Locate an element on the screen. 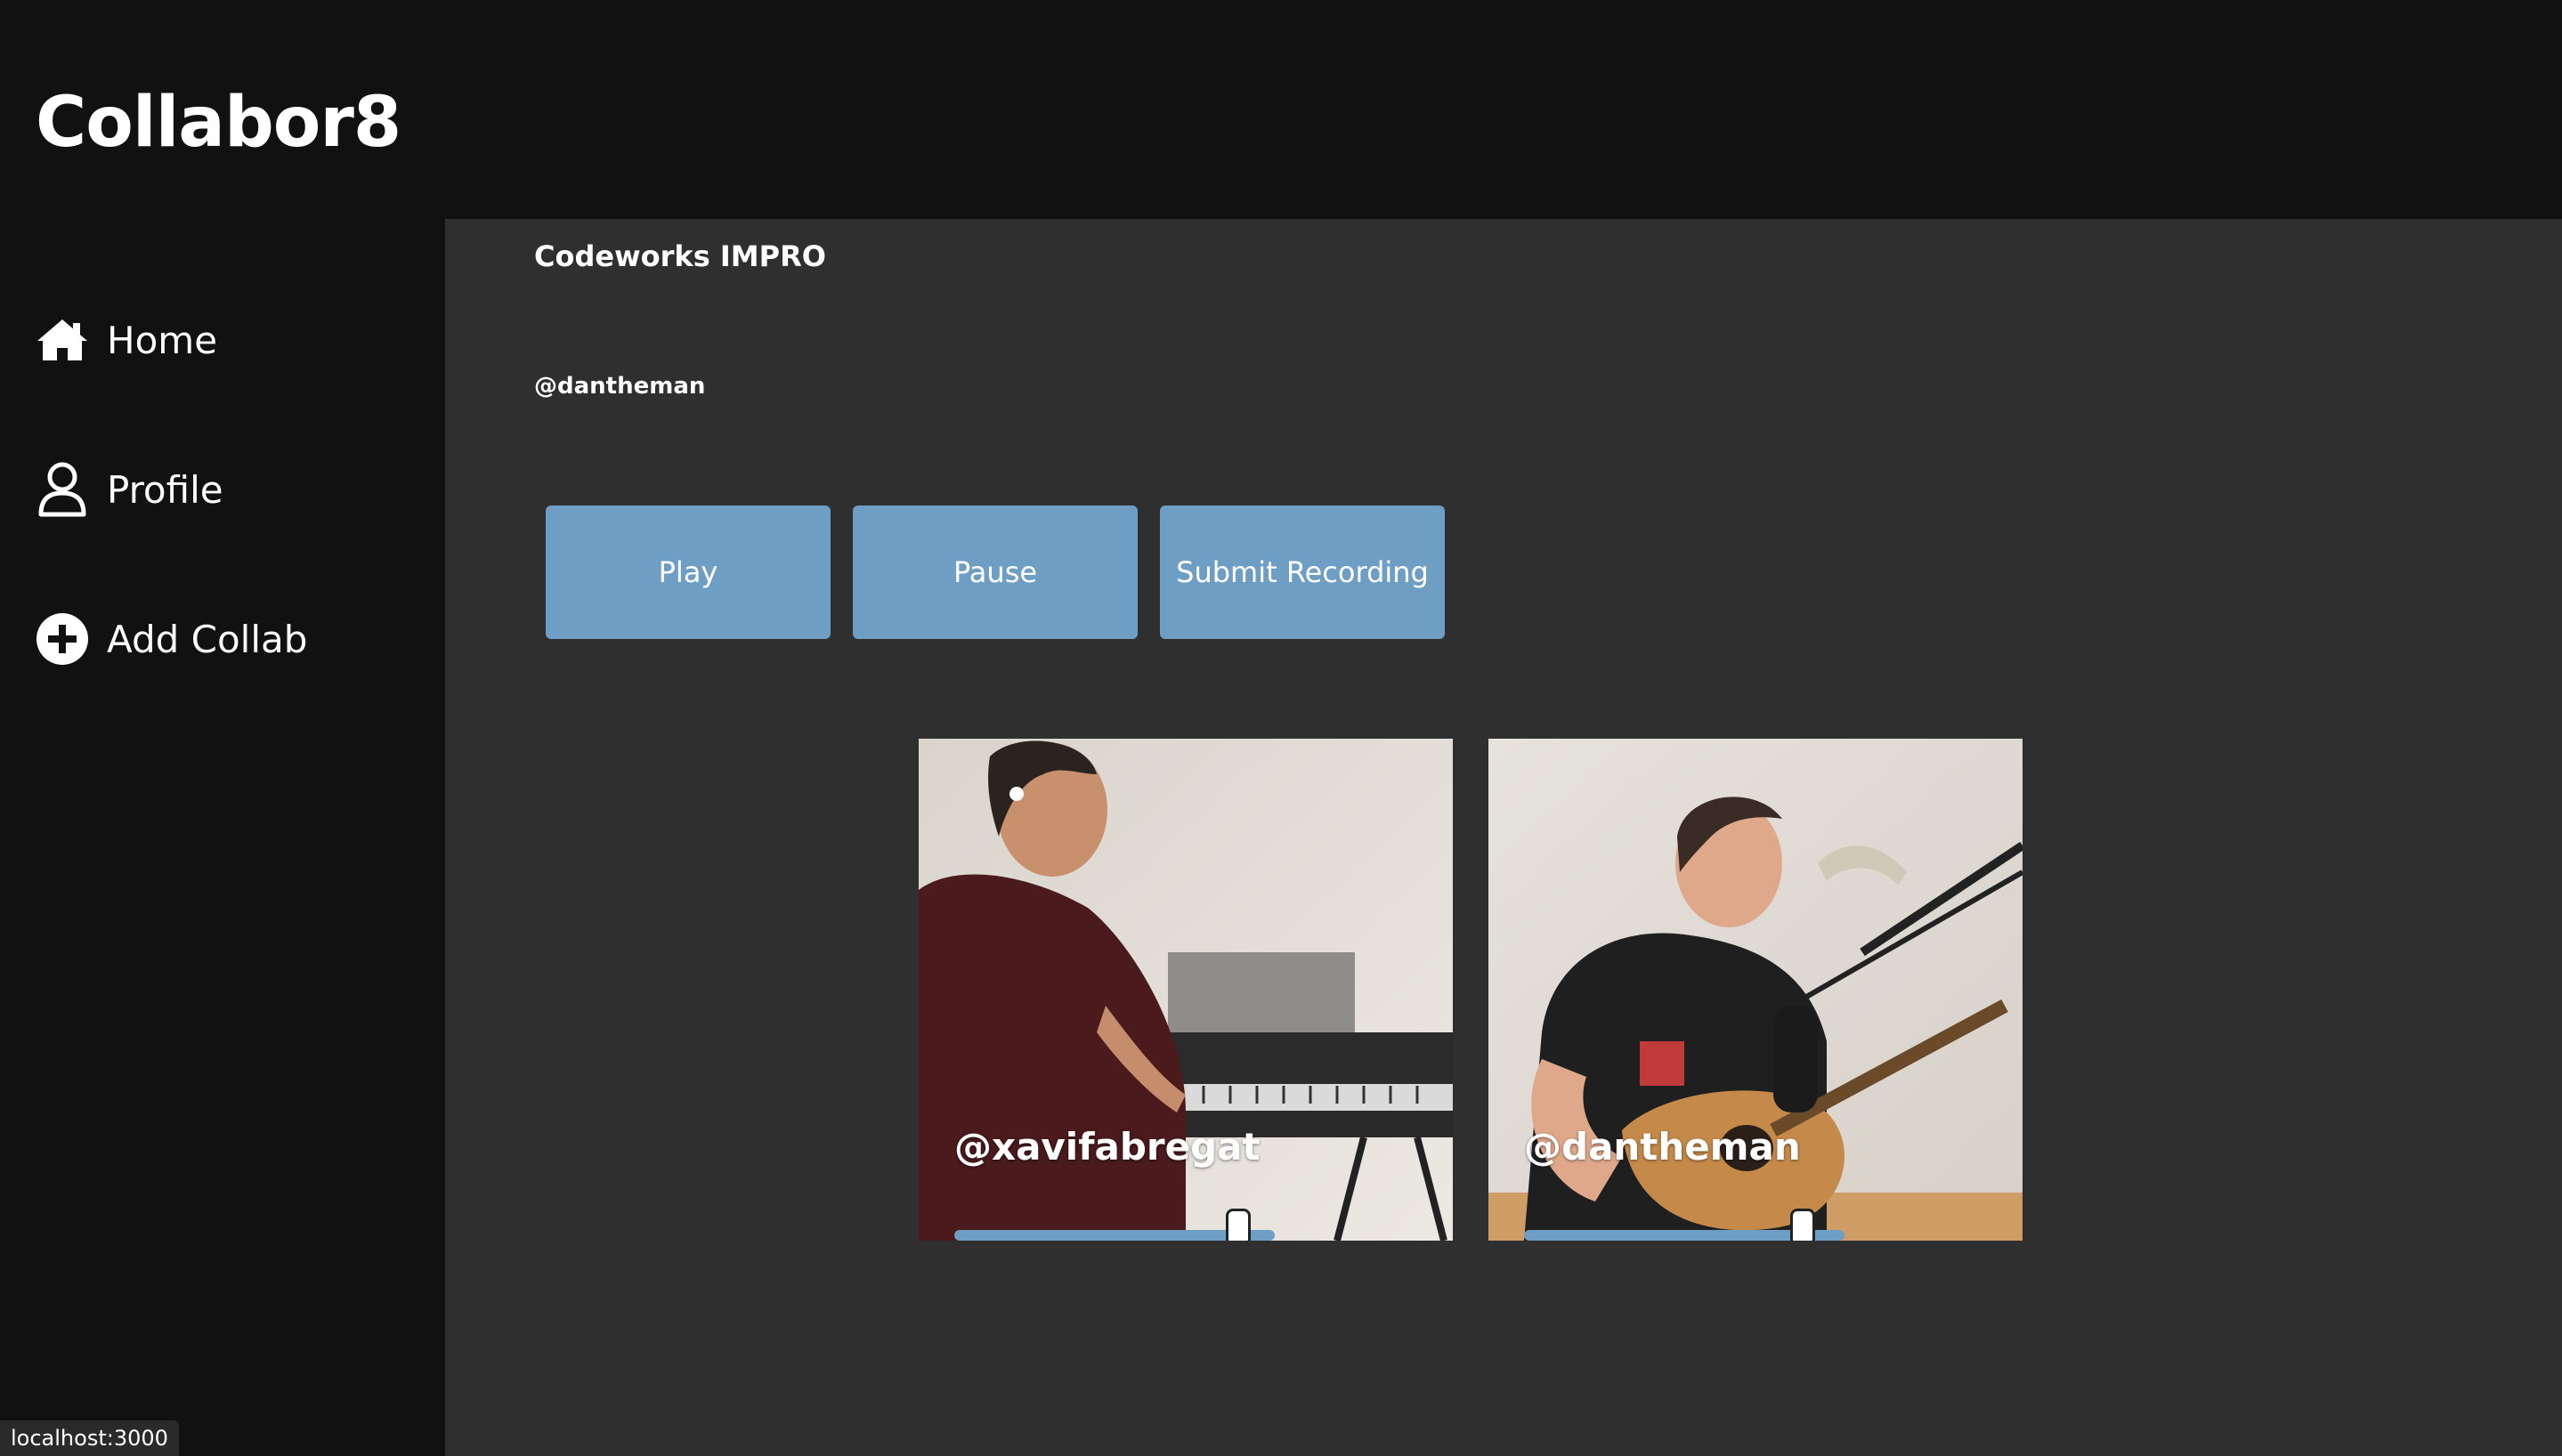 The image size is (2562, 1456). video-tile: @dantheman is located at coordinates (1755, 990).